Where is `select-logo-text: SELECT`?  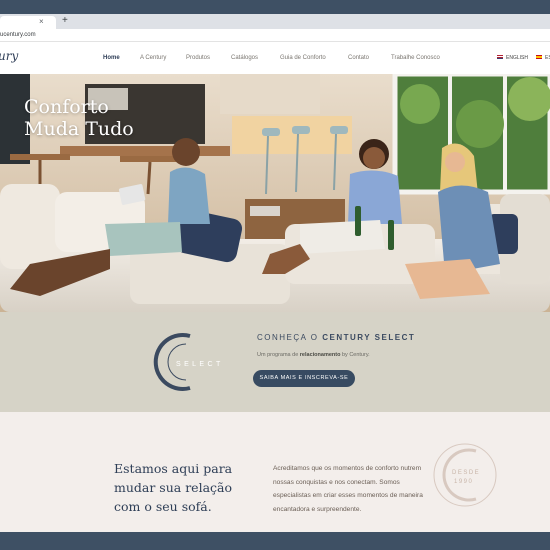
select-logo-text: SELECT is located at coordinates (200, 364).